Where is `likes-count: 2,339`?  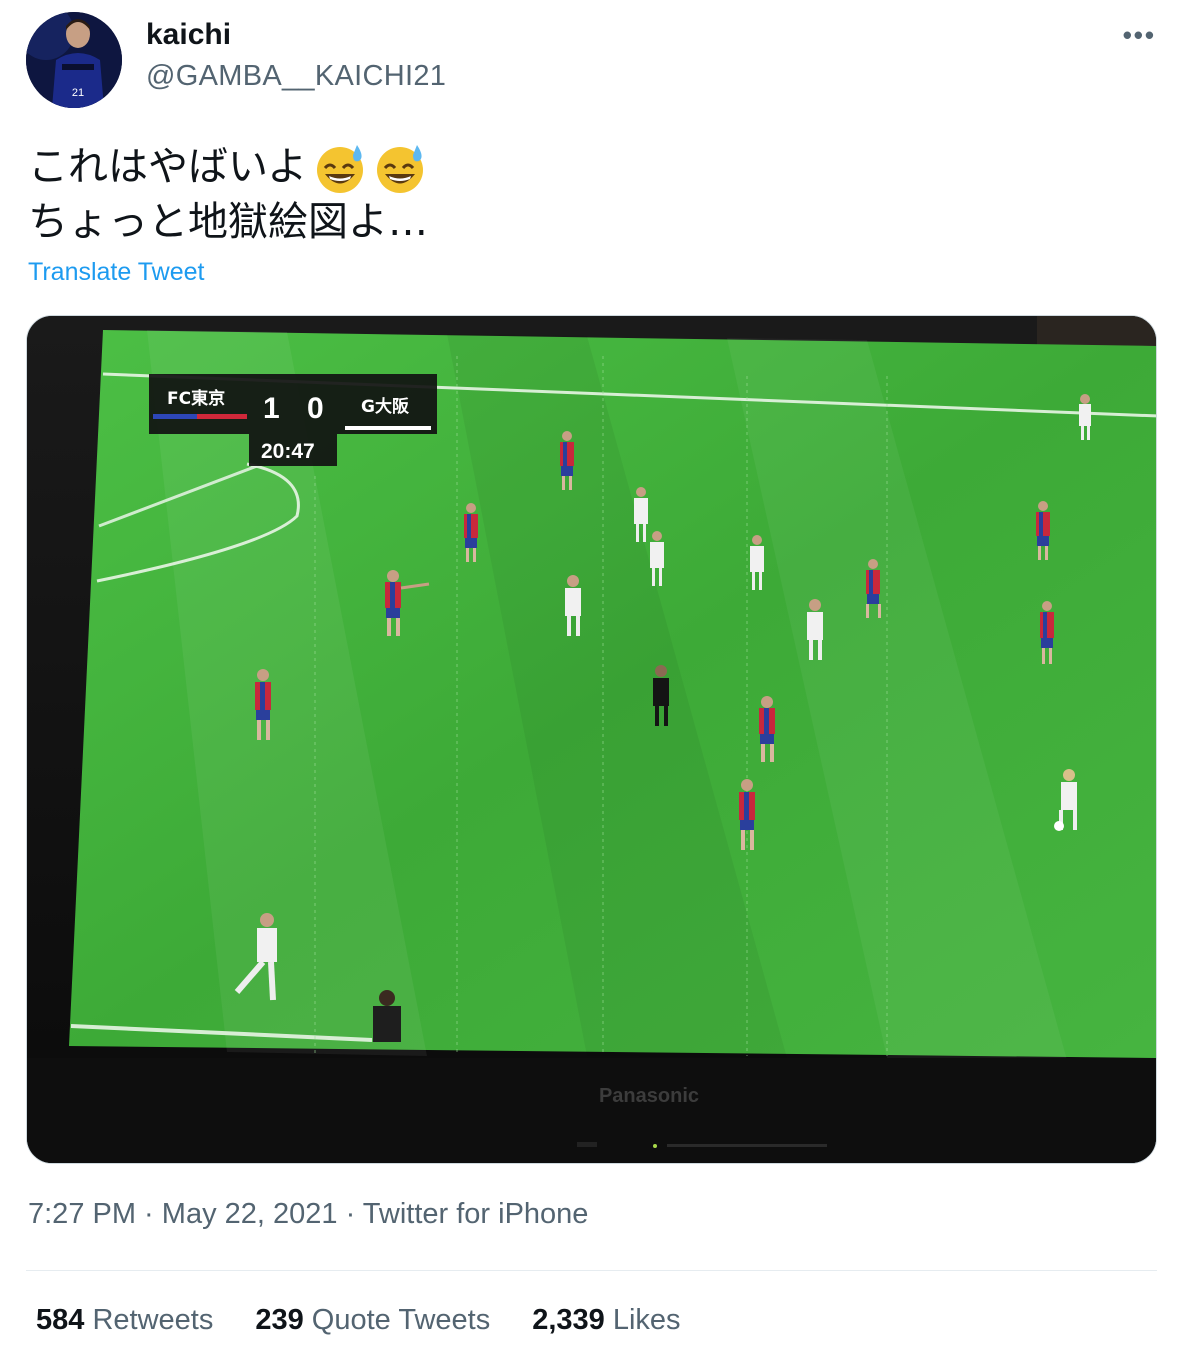
likes-count: 2,339 is located at coordinates (568, 1320).